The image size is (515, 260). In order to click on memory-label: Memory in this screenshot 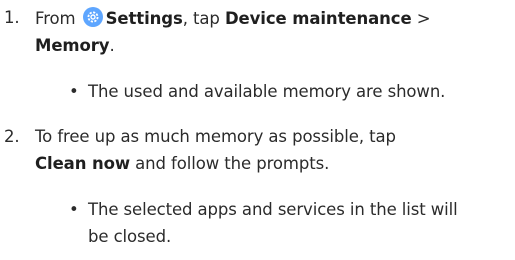, I will do `click(72, 45)`.